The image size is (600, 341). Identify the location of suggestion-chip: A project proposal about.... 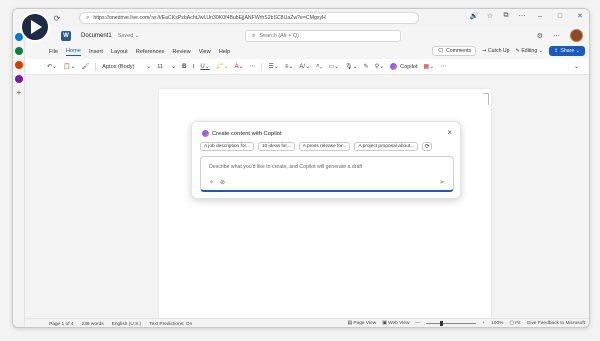
(386, 146).